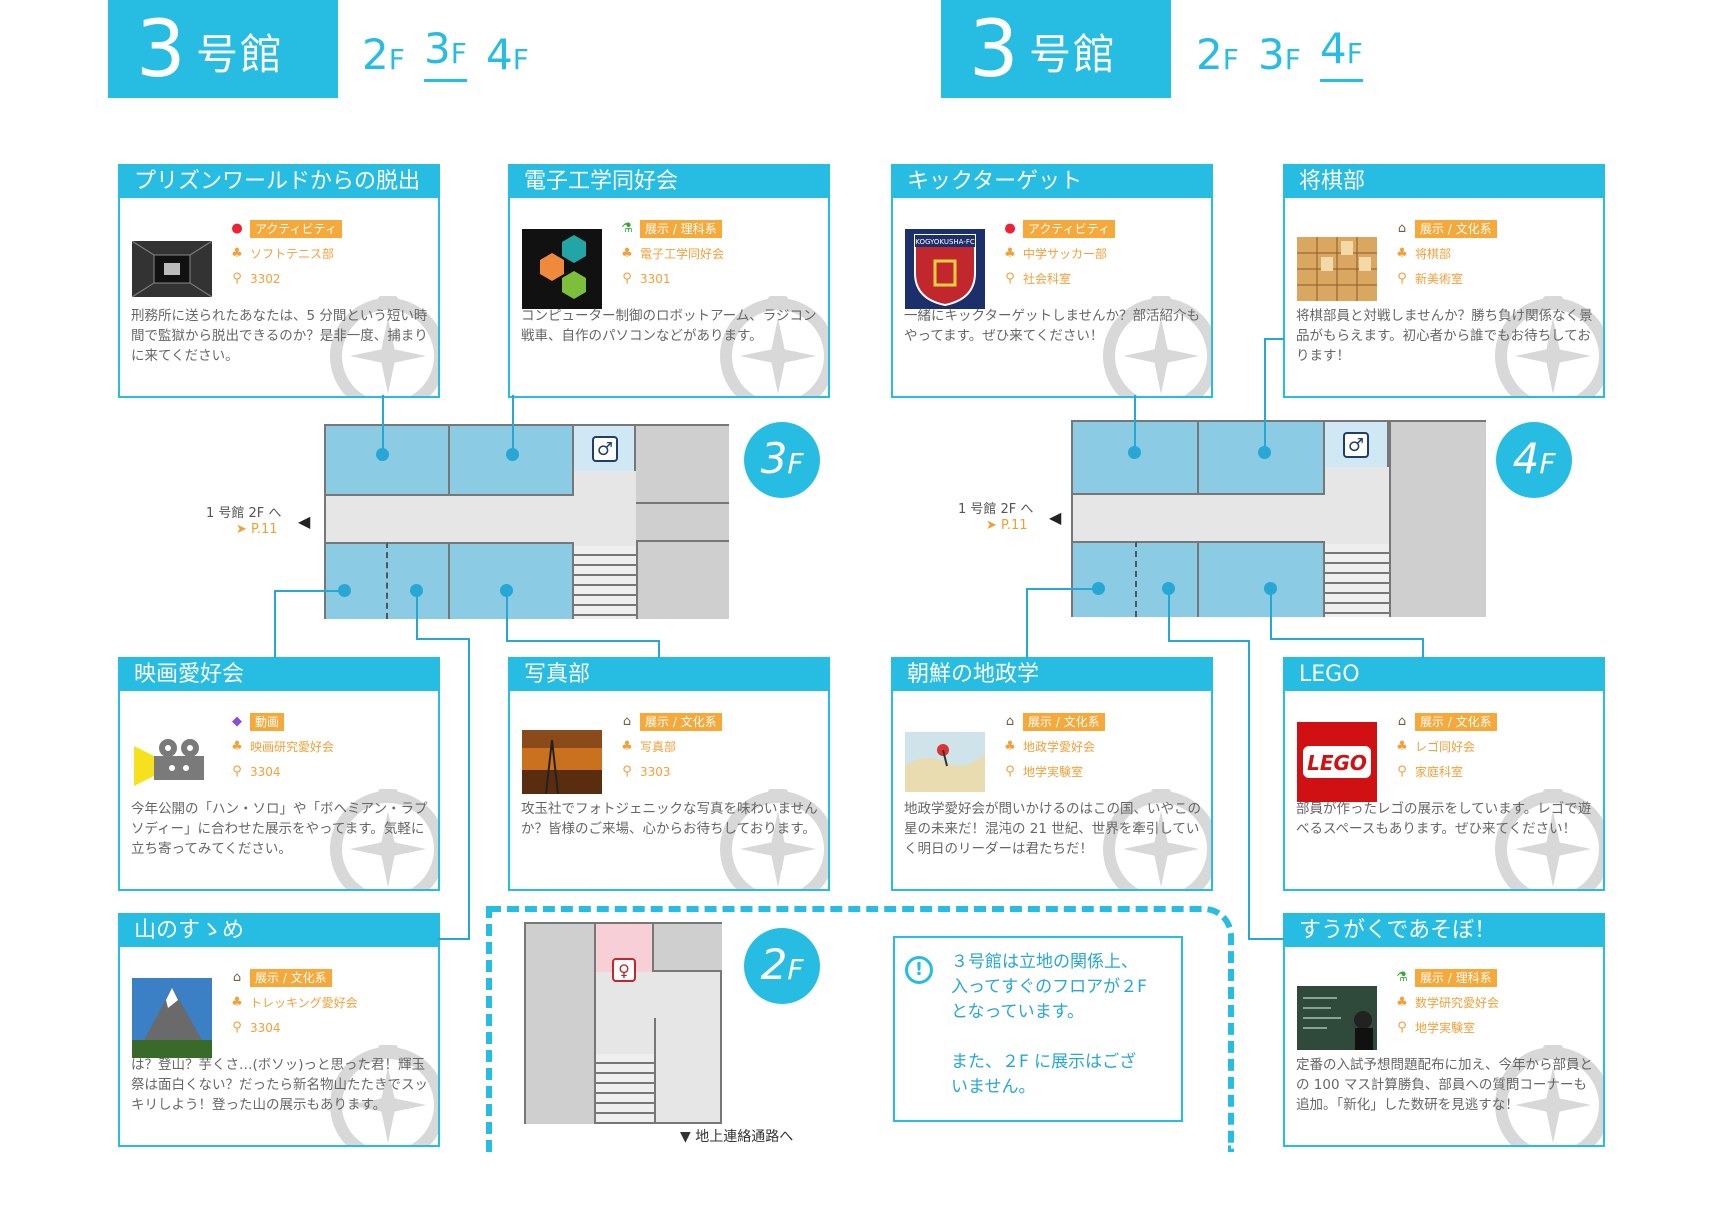  What do you see at coordinates (240, 54) in the screenshot?
I see `building-label: 号館` at bounding box center [240, 54].